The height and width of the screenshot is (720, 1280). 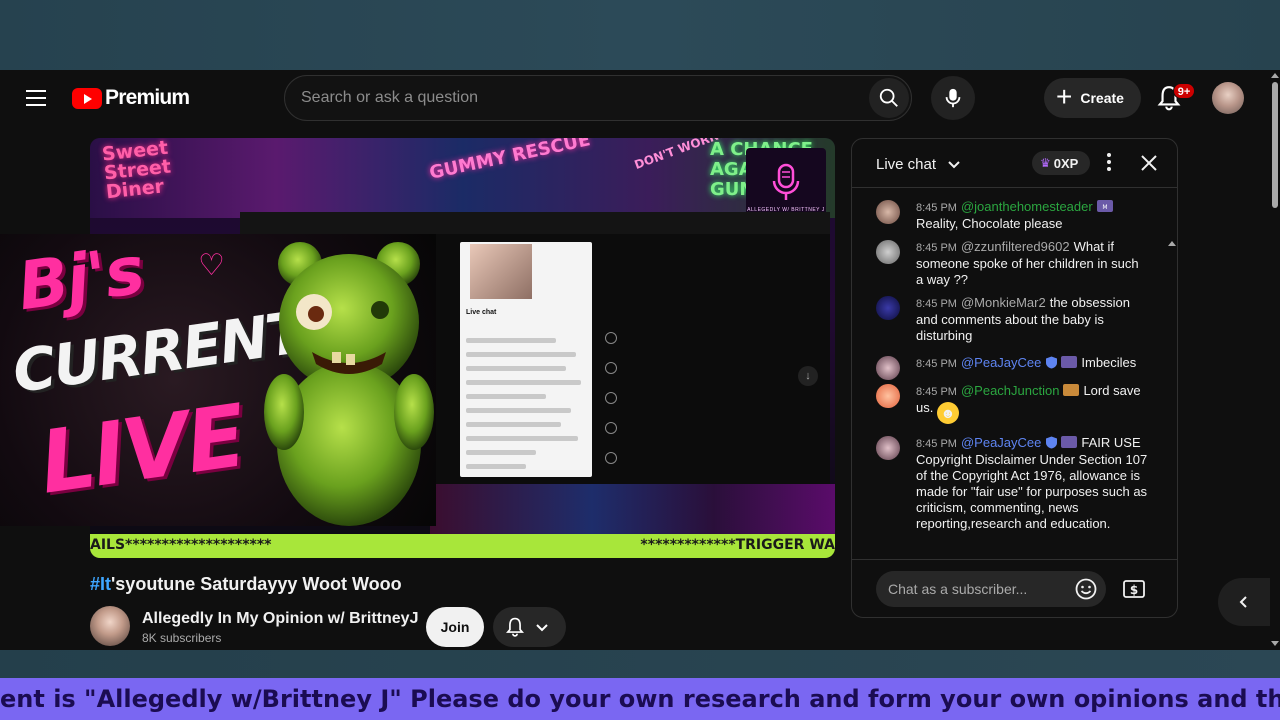 What do you see at coordinates (640, 35) in the screenshot?
I see `desktop-top-band` at bounding box center [640, 35].